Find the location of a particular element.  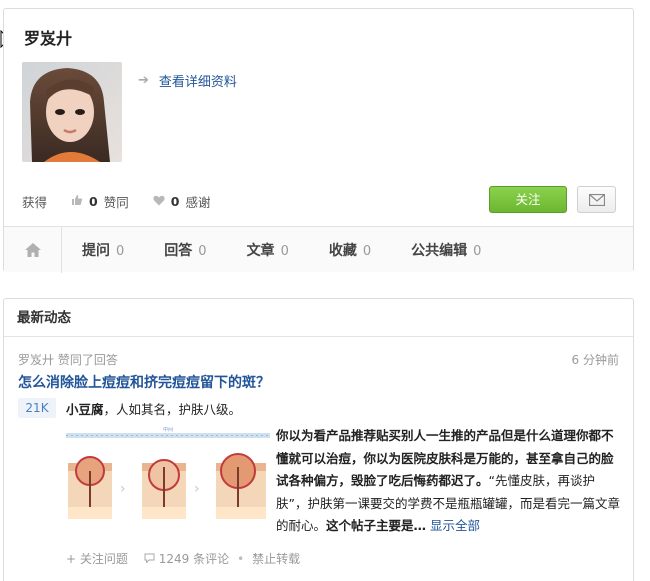

follow-question-link: + 关注问题 is located at coordinates (97, 558).